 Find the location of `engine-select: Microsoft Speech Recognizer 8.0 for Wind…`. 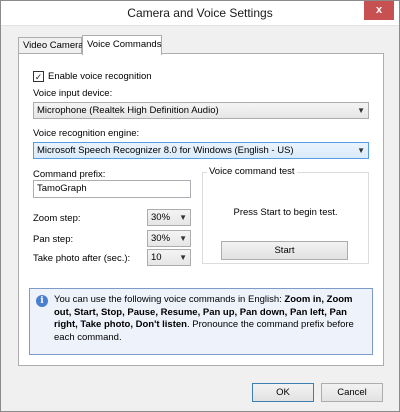

engine-select: Microsoft Speech Recognizer 8.0 for Wind… is located at coordinates (201, 150).